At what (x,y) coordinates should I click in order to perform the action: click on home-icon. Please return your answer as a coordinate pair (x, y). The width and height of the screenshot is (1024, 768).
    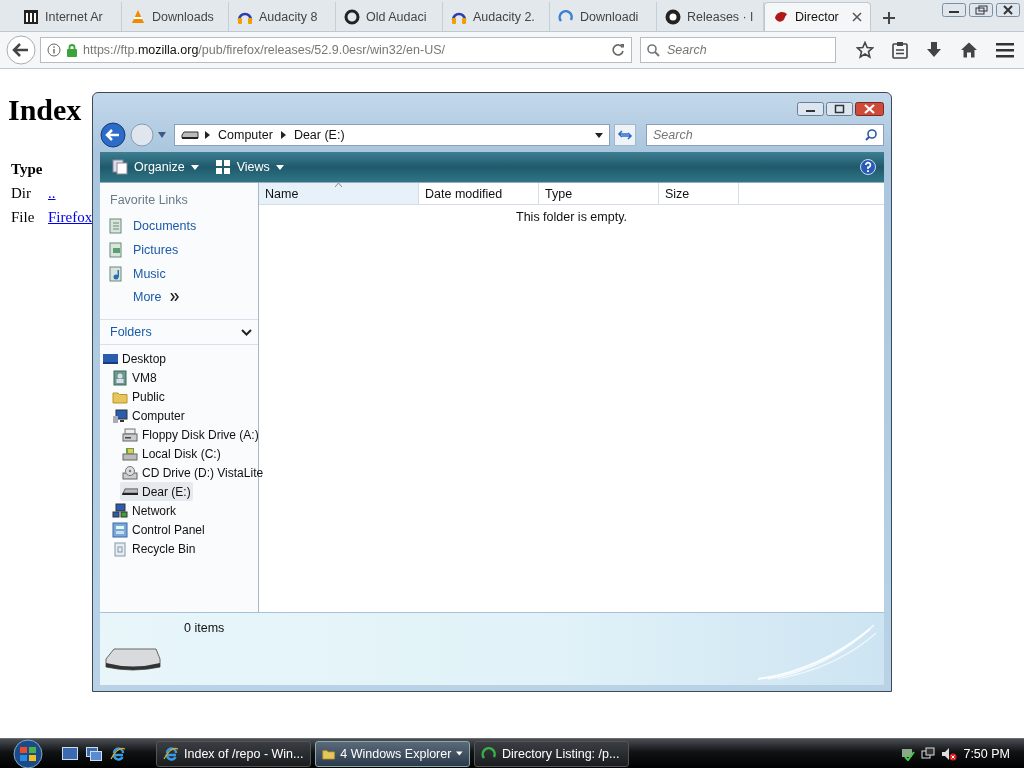
    Looking at the image, I should click on (969, 50).